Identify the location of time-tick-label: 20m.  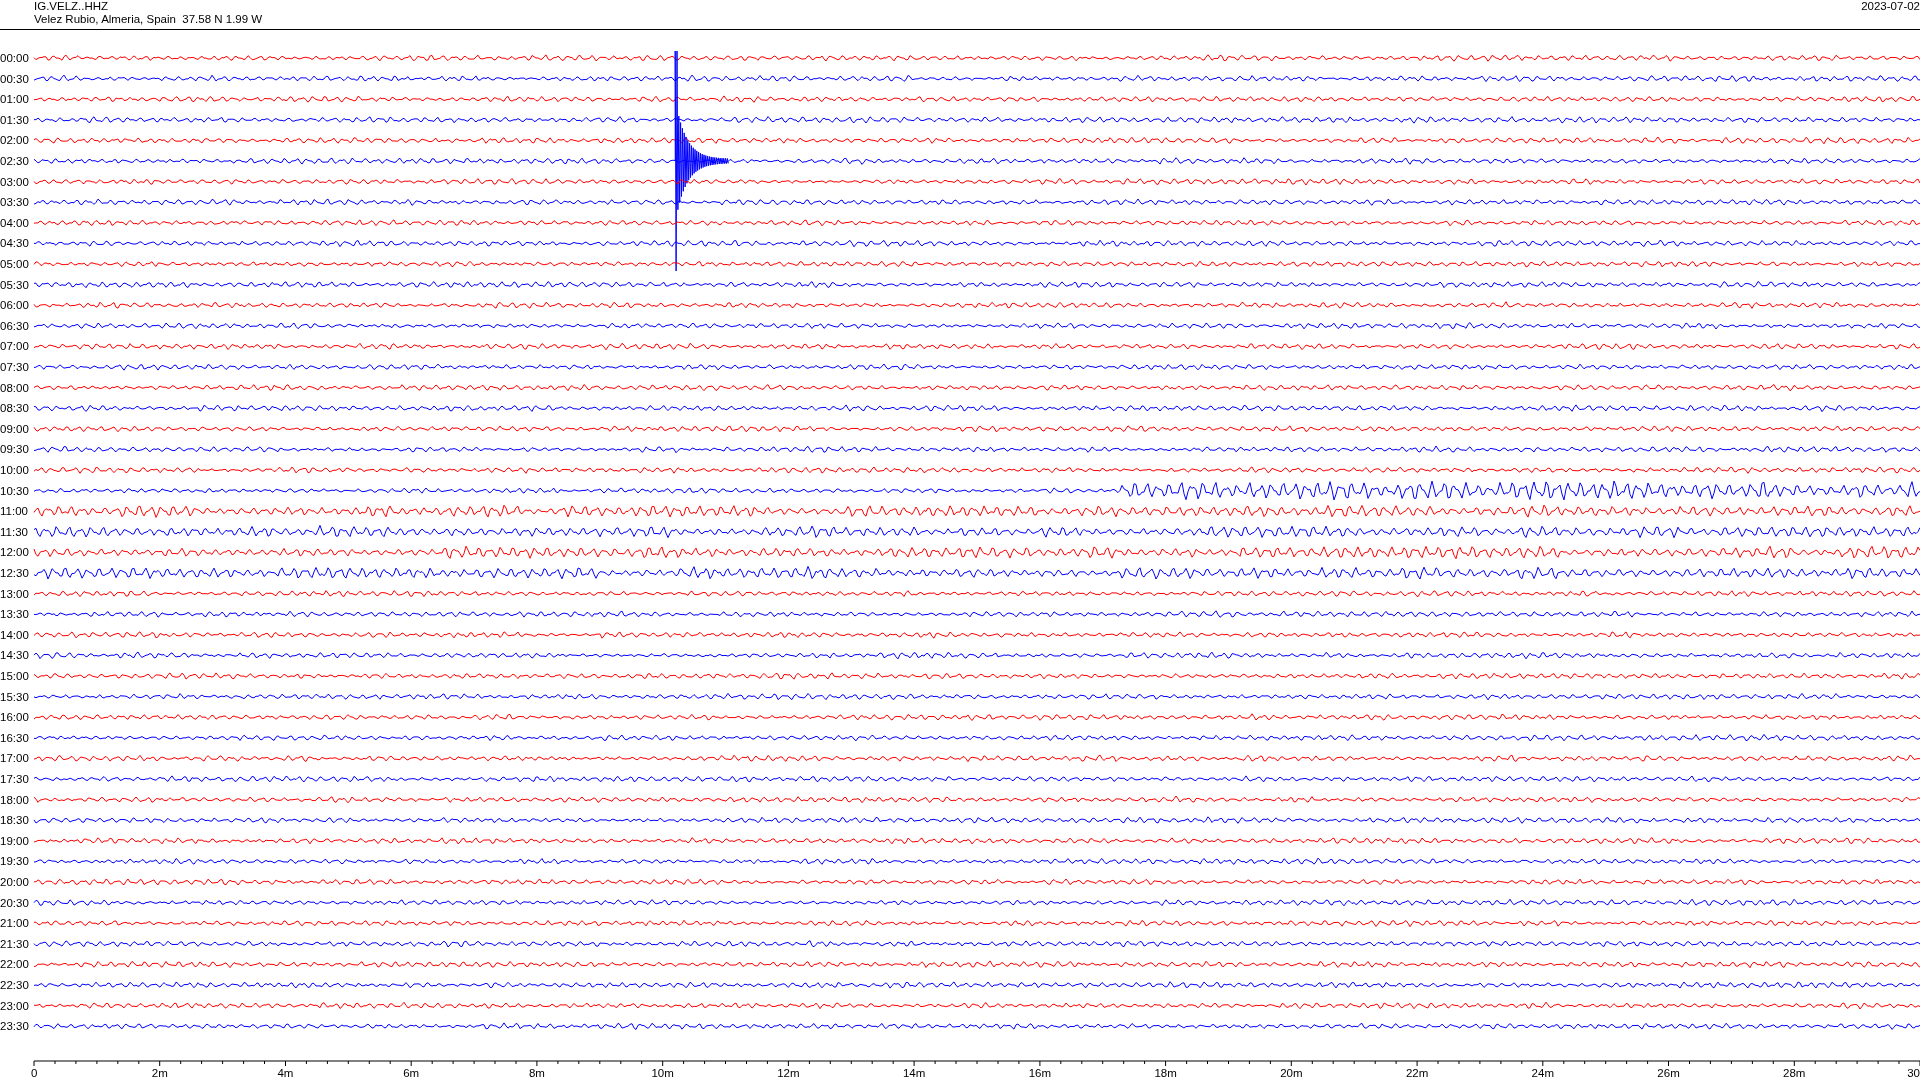
(1291, 1073).